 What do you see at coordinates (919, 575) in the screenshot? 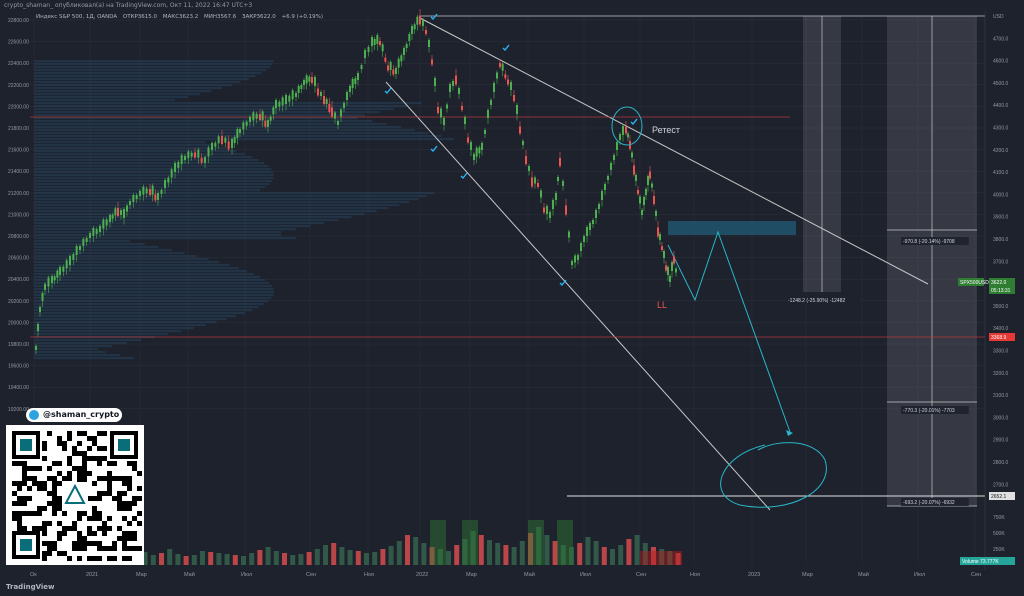
I see `x-tick-label: Июл` at bounding box center [919, 575].